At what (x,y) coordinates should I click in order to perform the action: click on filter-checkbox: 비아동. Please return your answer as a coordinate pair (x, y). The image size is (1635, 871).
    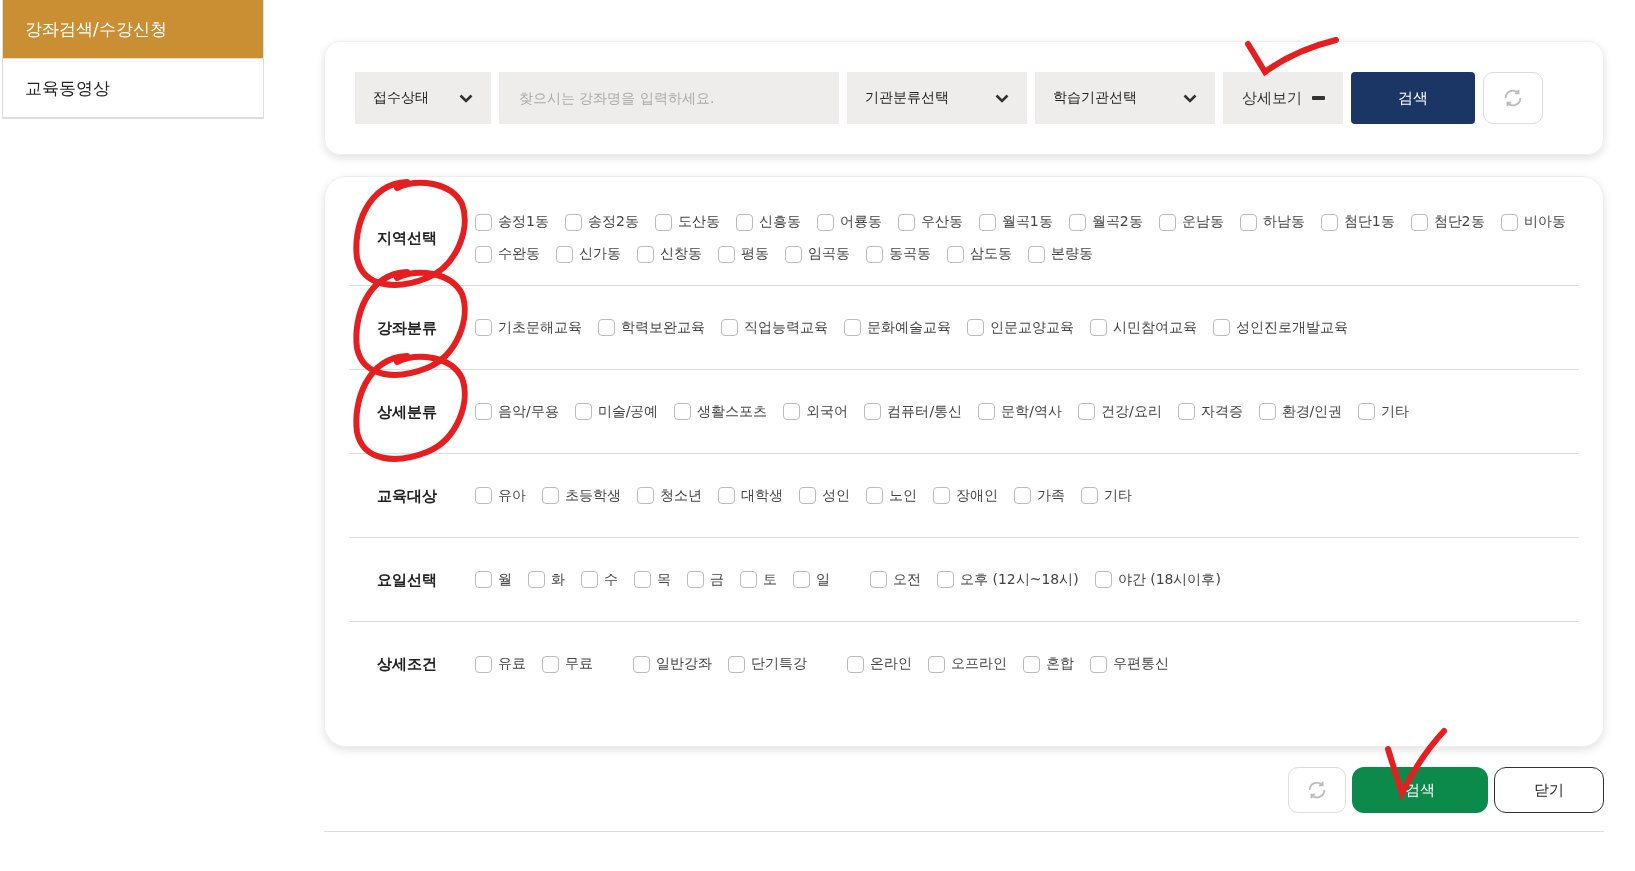
    Looking at the image, I should click on (1533, 222).